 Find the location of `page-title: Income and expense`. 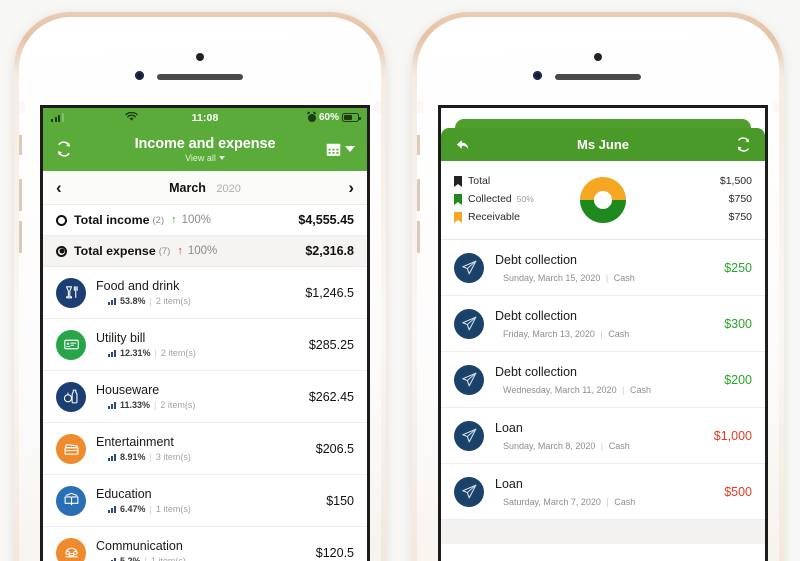

page-title: Income and expense is located at coordinates (205, 143).